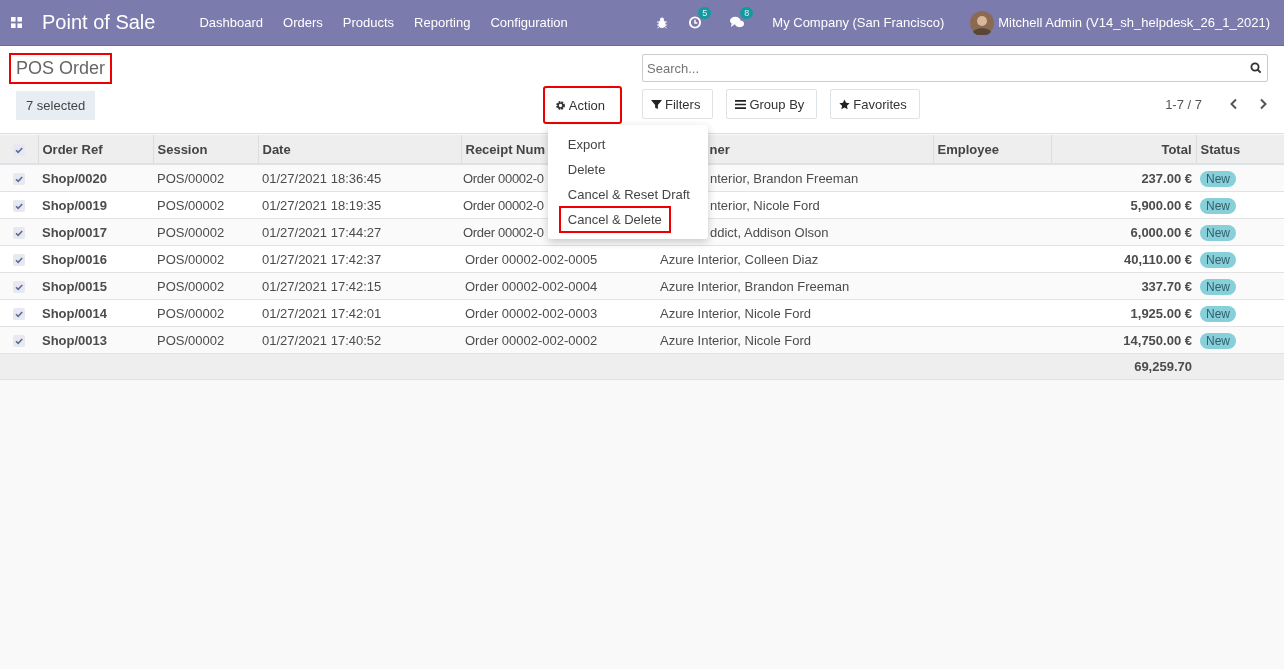  Describe the element at coordinates (628, 194) in the screenshot. I see `dropdown-item: Cancel & Reset Draft` at that location.